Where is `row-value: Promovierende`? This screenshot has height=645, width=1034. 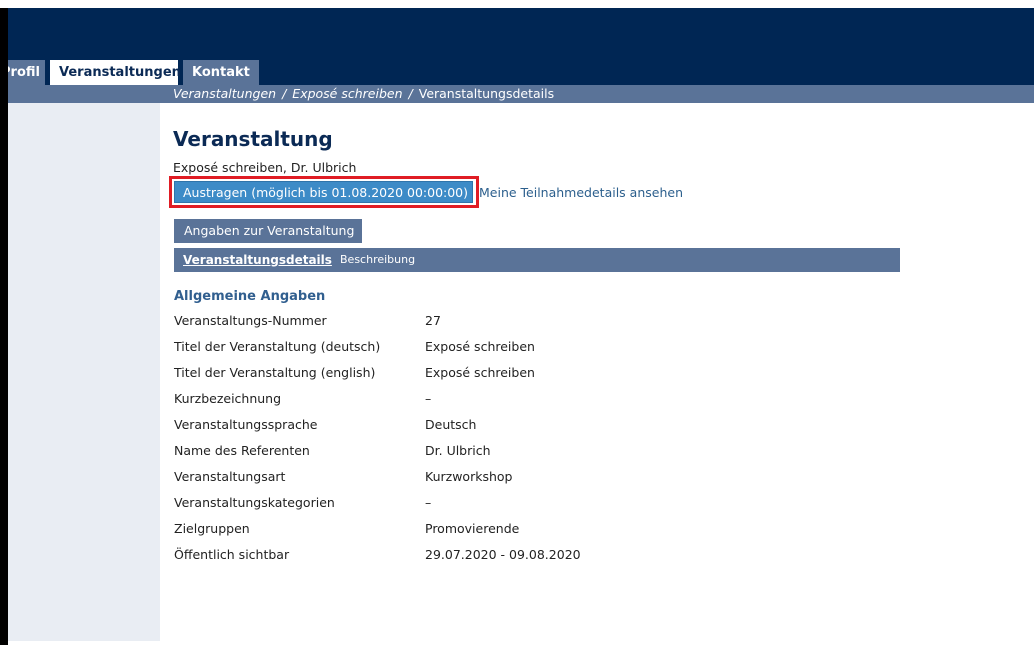 row-value: Promovierende is located at coordinates (472, 528).